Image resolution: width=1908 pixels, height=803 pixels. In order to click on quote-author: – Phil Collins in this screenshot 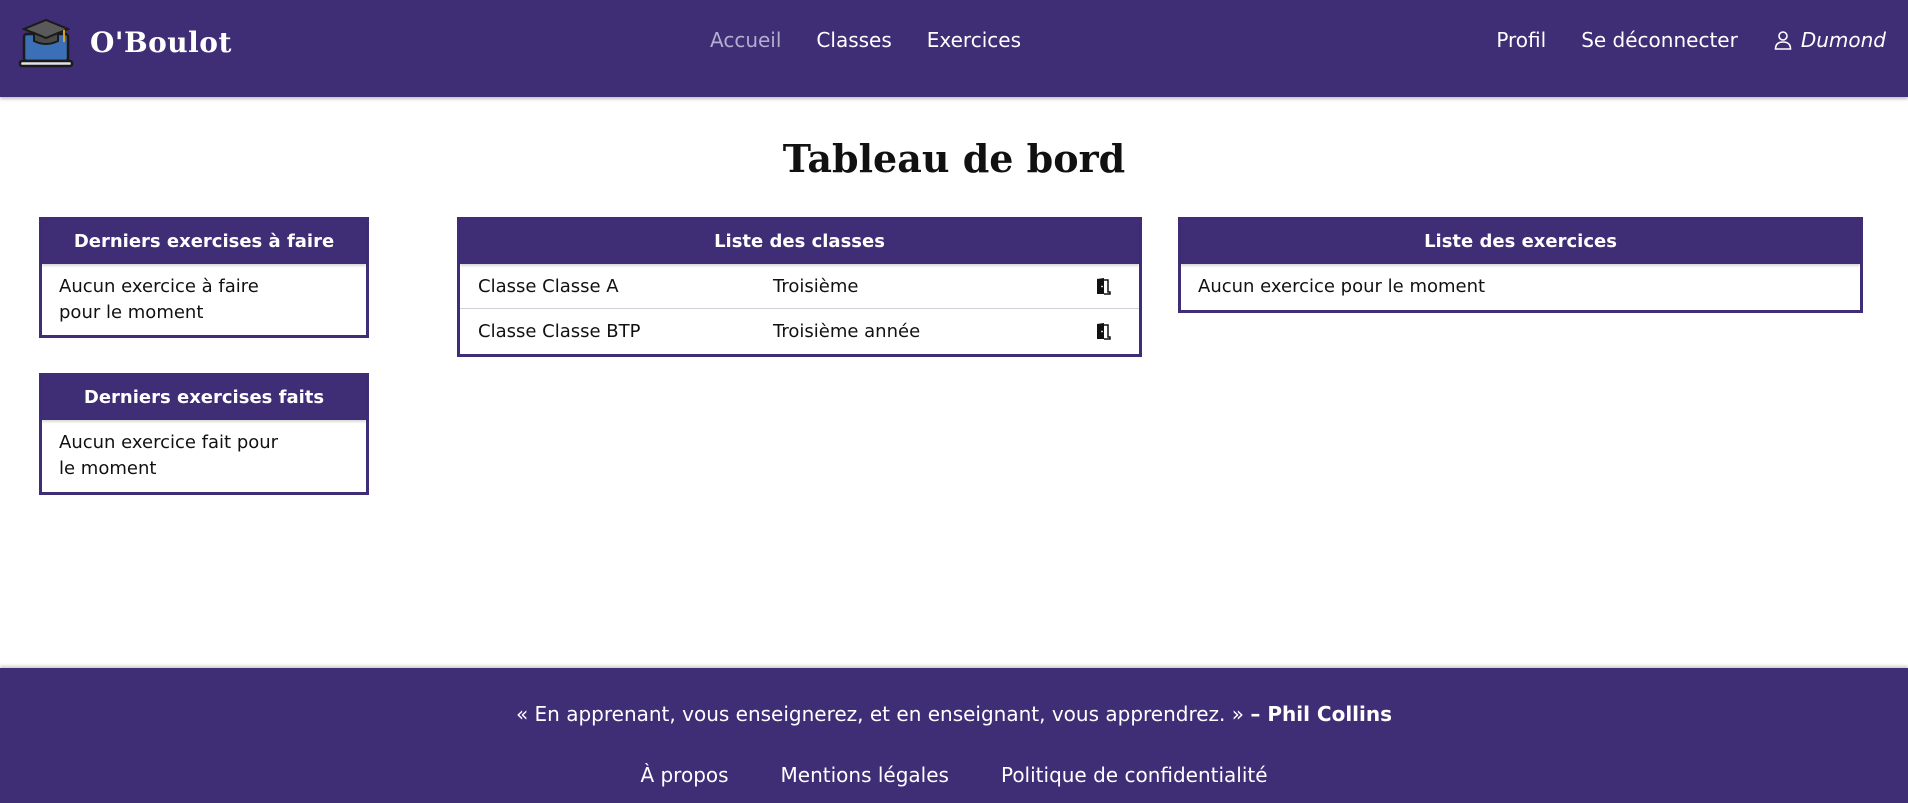, I will do `click(1321, 714)`.